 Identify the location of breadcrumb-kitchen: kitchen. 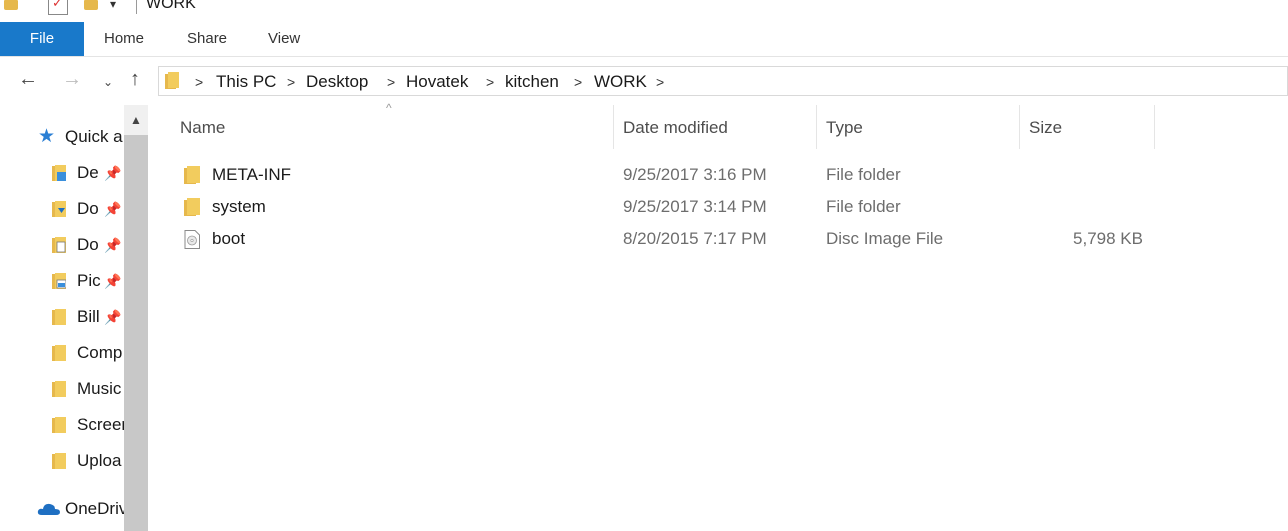
(532, 82).